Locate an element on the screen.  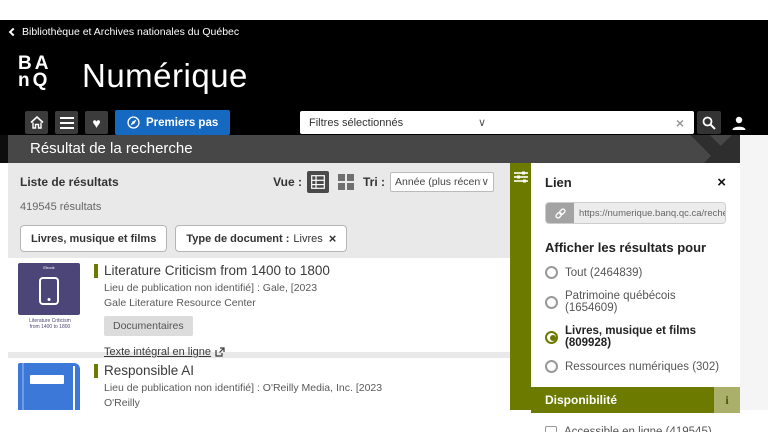
chip-livres-musique-films: Livres, musique et films is located at coordinates (94, 238).